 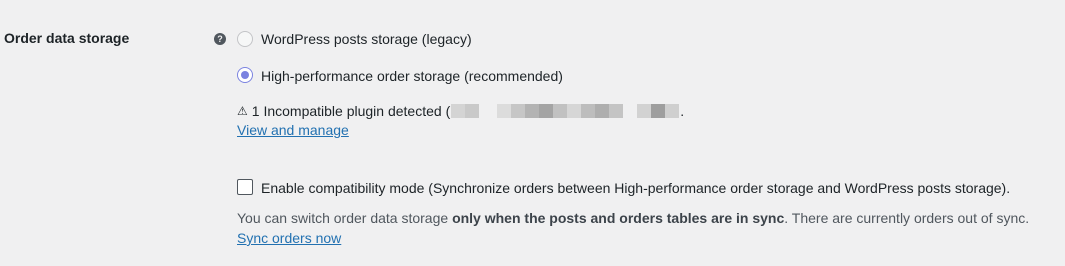 I want to click on redacted-plugin-name, so click(x=565, y=111).